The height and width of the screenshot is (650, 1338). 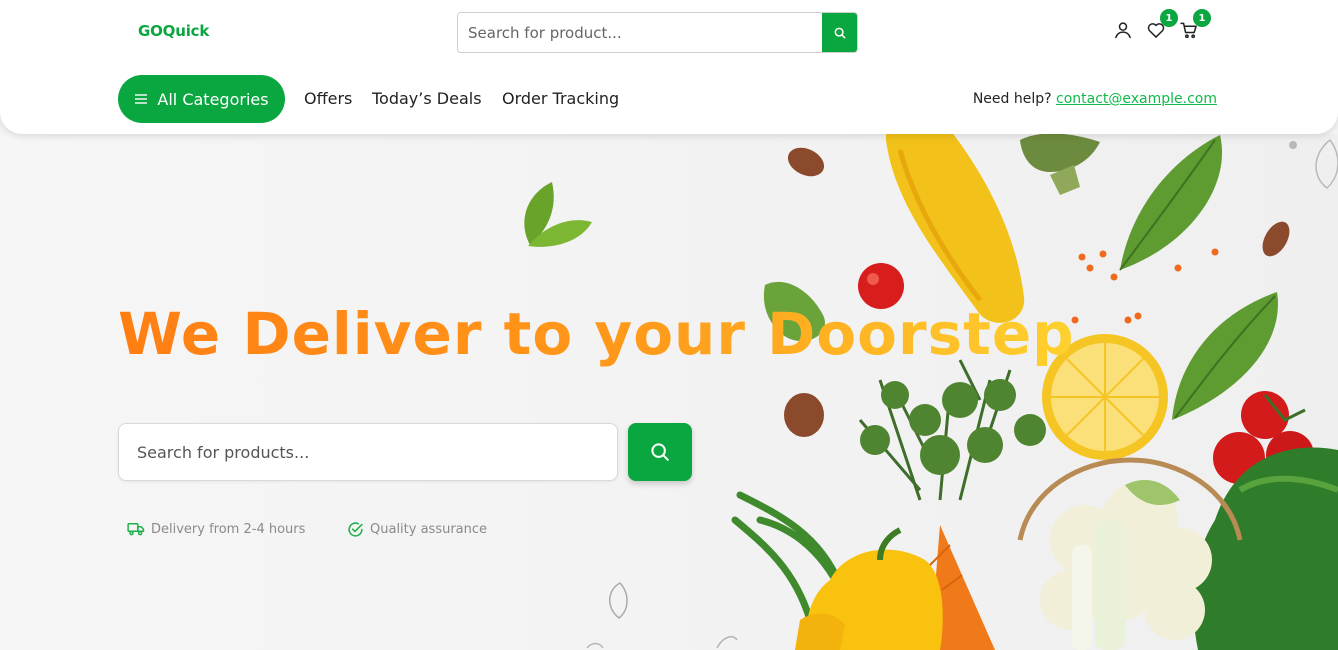 What do you see at coordinates (173, 31) in the screenshot?
I see `brand-logo: GOQuick` at bounding box center [173, 31].